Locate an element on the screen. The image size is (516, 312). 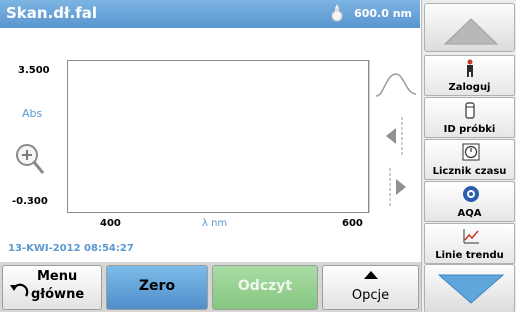
y-axis-max: 3.500 is located at coordinates (34, 70).